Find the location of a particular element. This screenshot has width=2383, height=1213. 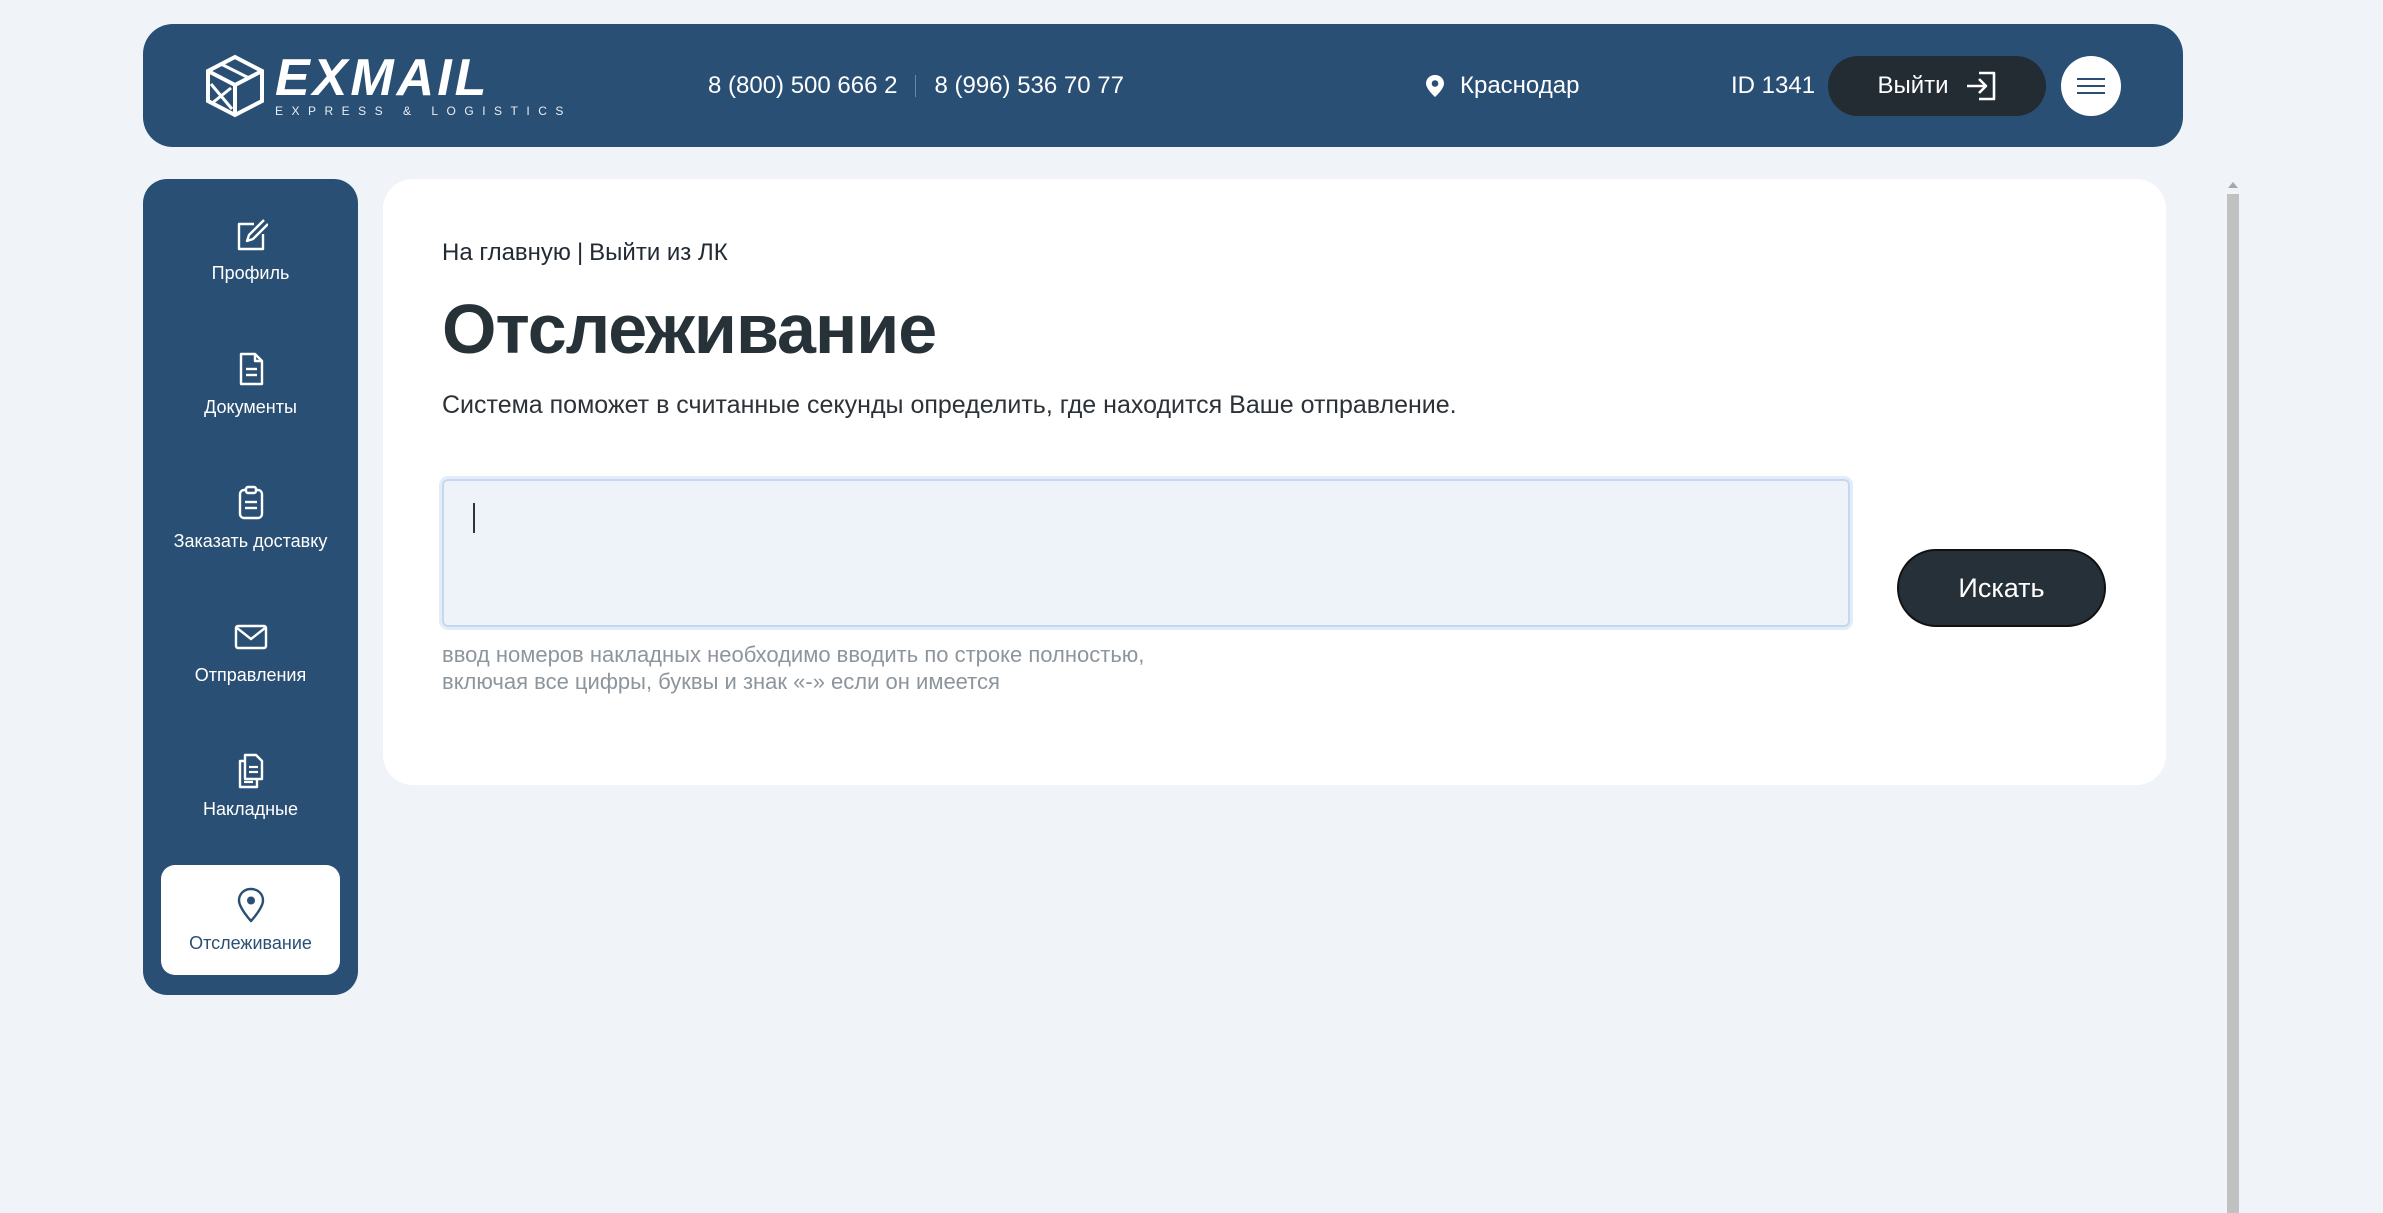

logout-label: Выйти is located at coordinates (1913, 85).